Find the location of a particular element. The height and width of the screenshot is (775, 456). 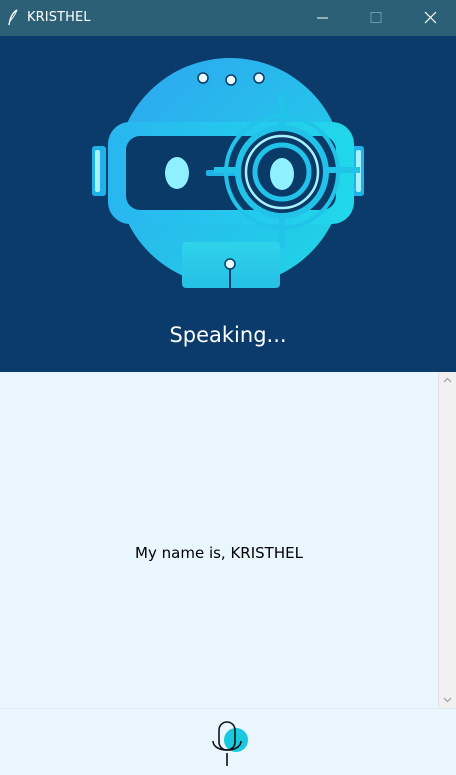

title-bar: KRISTHEL is located at coordinates (228, 18).